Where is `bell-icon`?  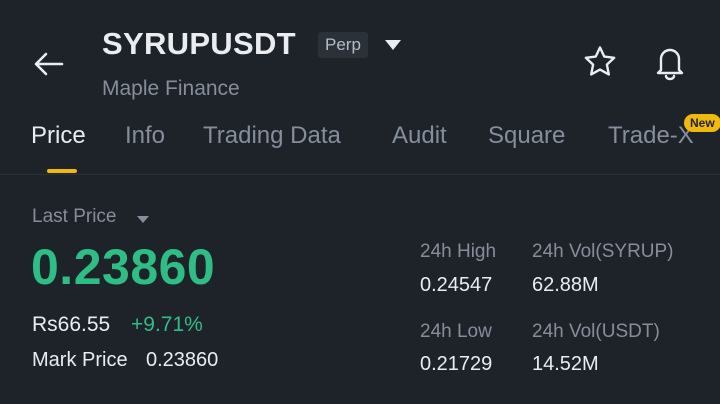 bell-icon is located at coordinates (670, 64).